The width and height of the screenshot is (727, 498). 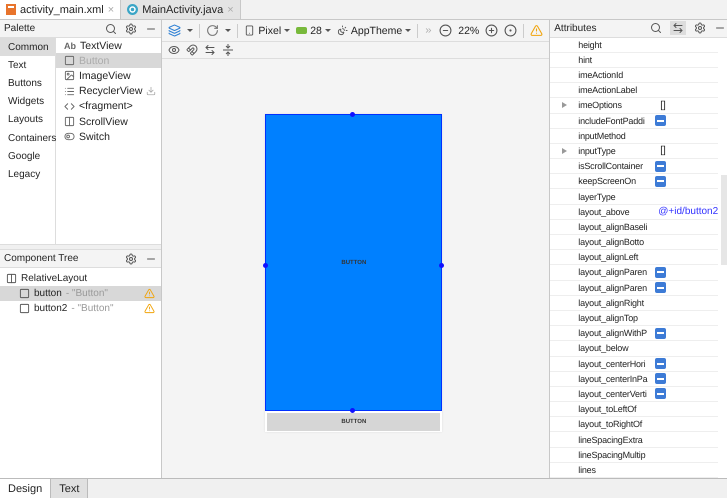 What do you see at coordinates (613, 379) in the screenshot?
I see `attribute-name: layout_centerInPa` at bounding box center [613, 379].